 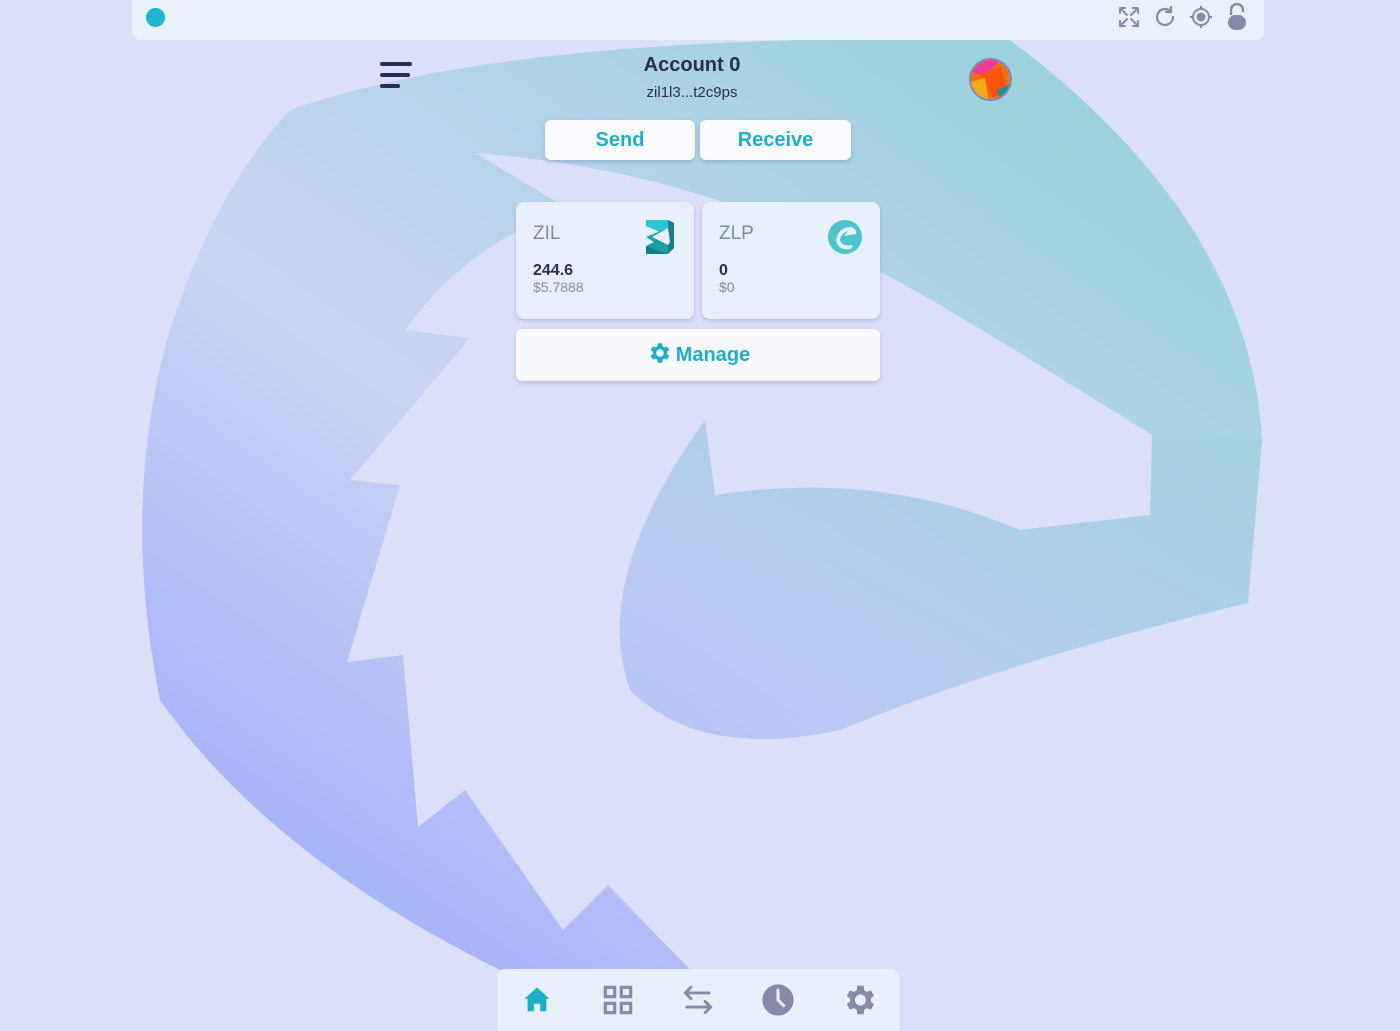 I want to click on target-icon, so click(x=1201, y=17).